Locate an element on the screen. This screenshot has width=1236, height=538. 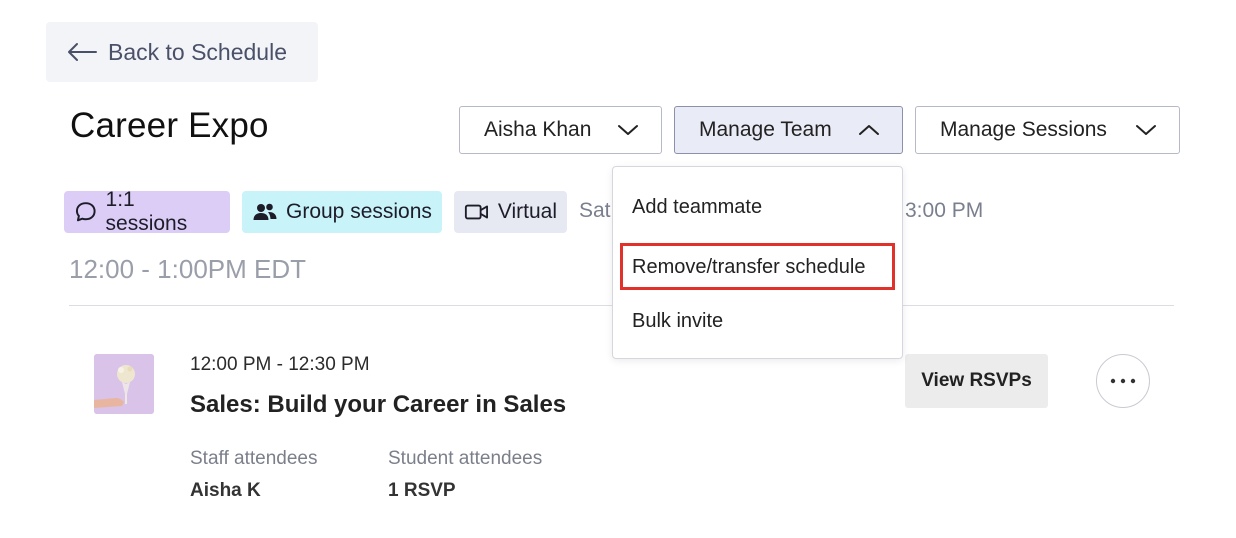
menu-item-add-teammate: Add teammate is located at coordinates (697, 207).